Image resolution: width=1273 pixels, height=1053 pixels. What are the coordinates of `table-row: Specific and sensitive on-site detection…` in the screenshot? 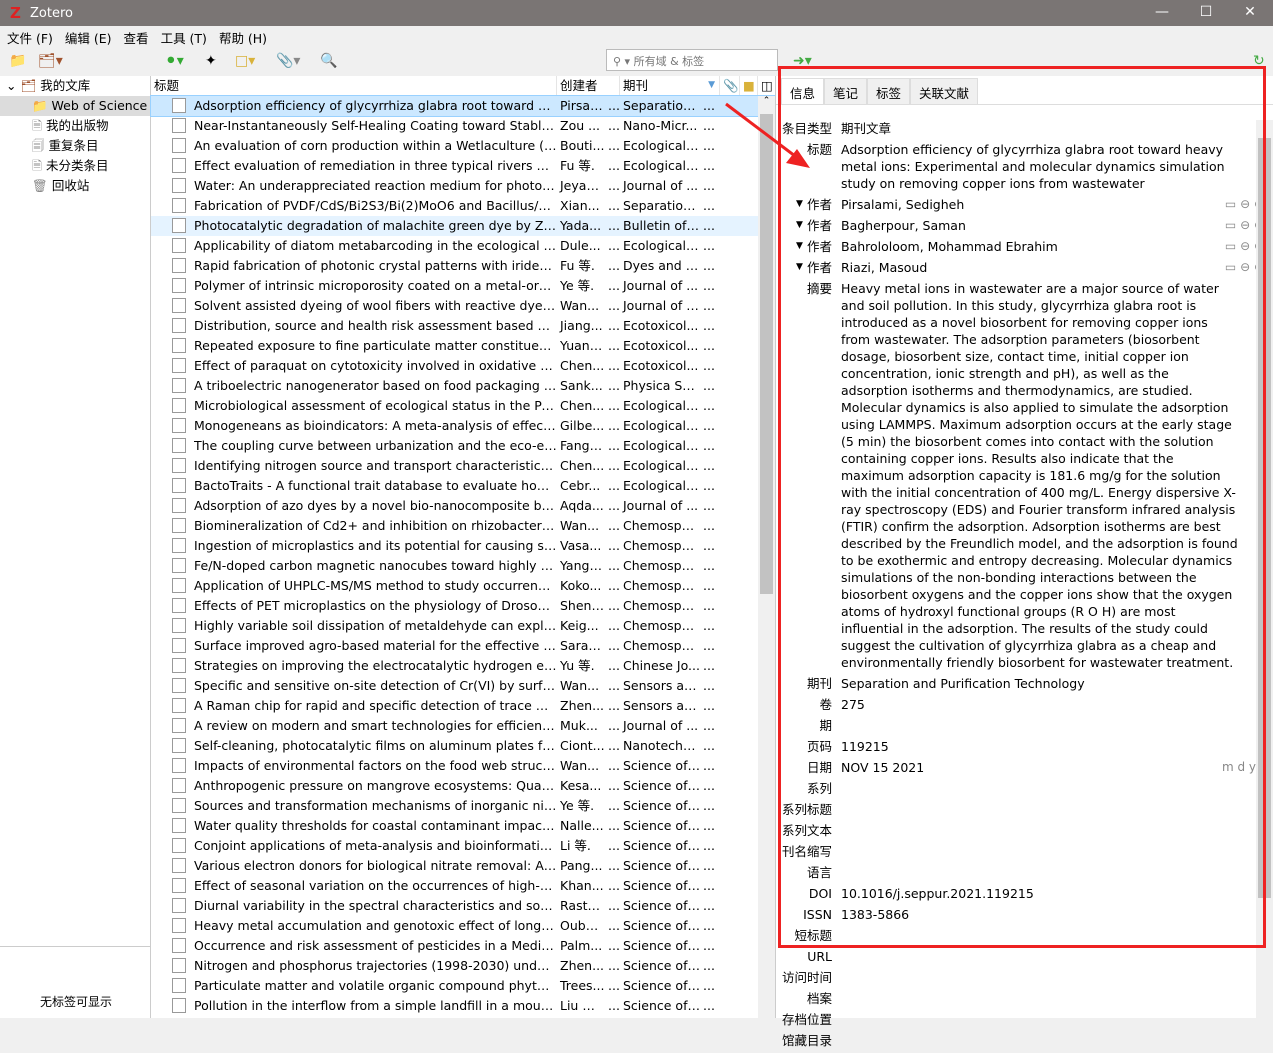 It's located at (463, 686).